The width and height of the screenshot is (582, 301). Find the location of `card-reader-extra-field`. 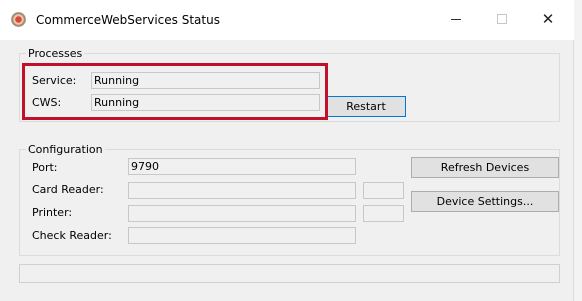

card-reader-extra-field is located at coordinates (383, 190).